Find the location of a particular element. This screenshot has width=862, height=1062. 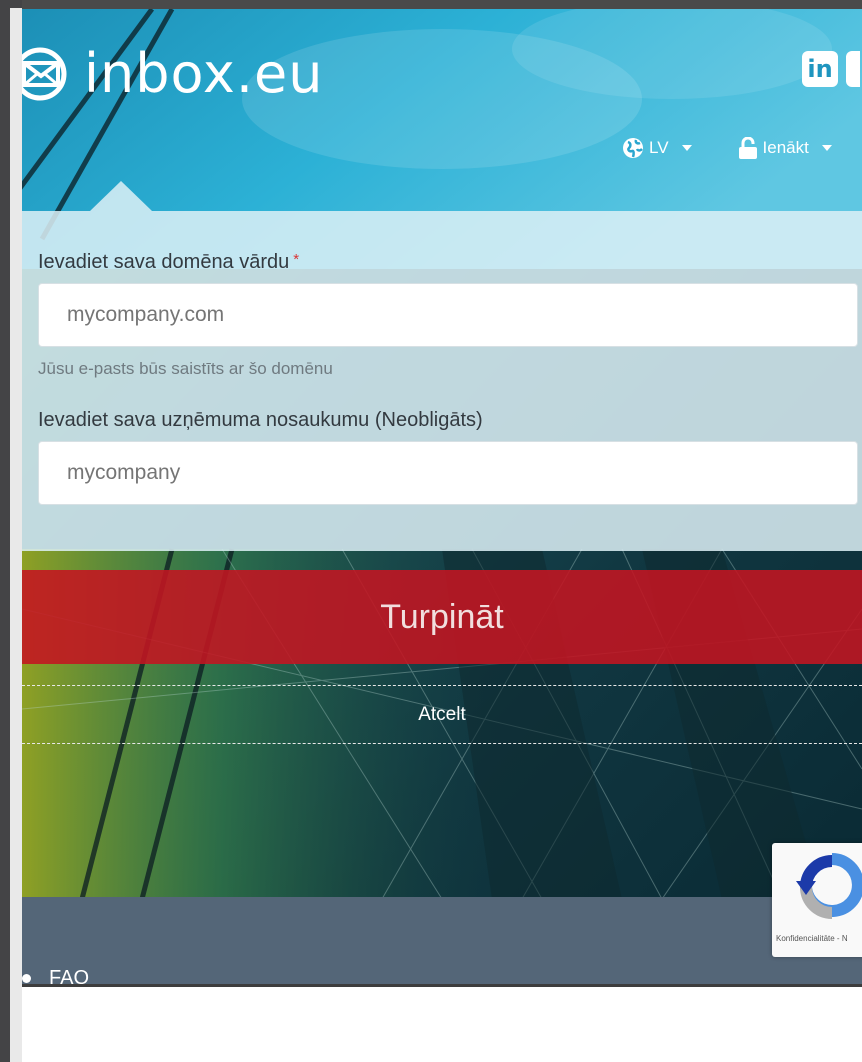

cancel-row: Atcelt is located at coordinates (442, 714).